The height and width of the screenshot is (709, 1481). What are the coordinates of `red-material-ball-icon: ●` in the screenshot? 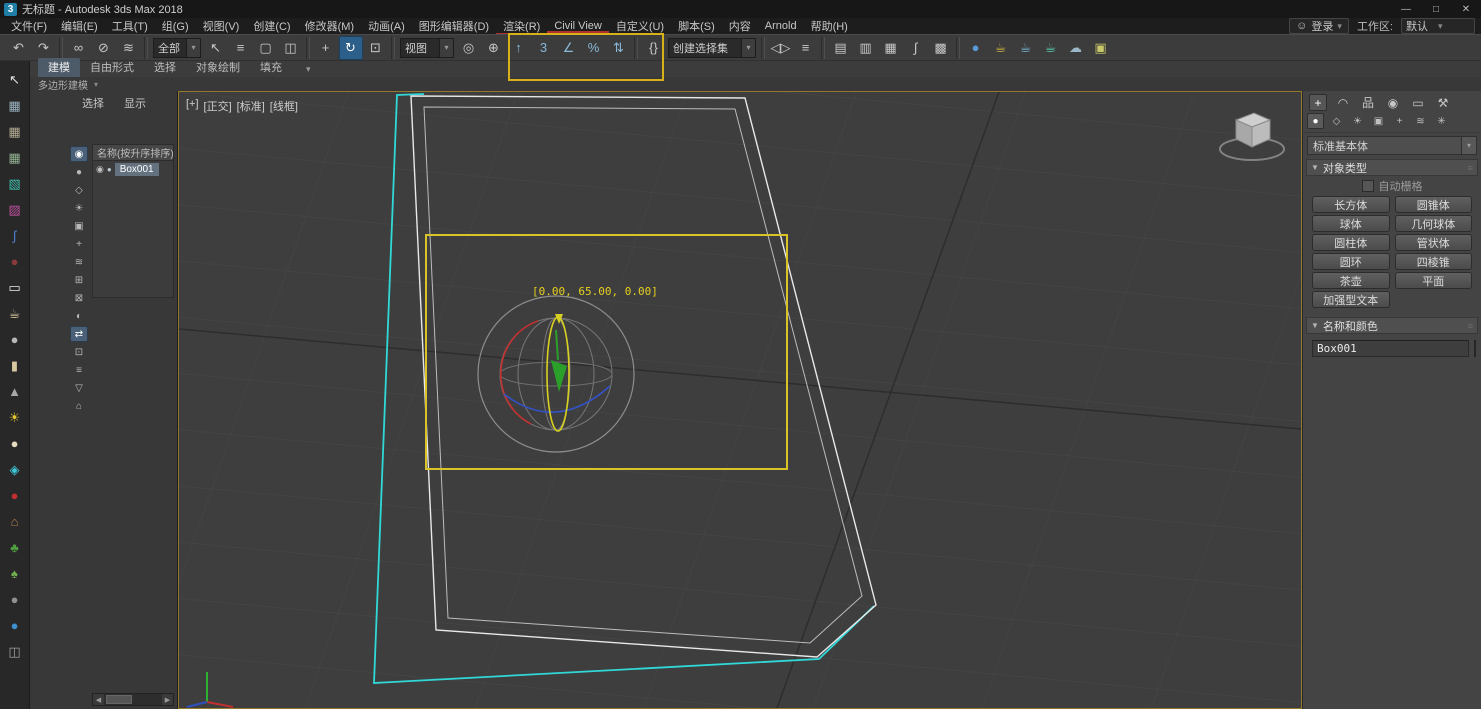 It's located at (15, 495).